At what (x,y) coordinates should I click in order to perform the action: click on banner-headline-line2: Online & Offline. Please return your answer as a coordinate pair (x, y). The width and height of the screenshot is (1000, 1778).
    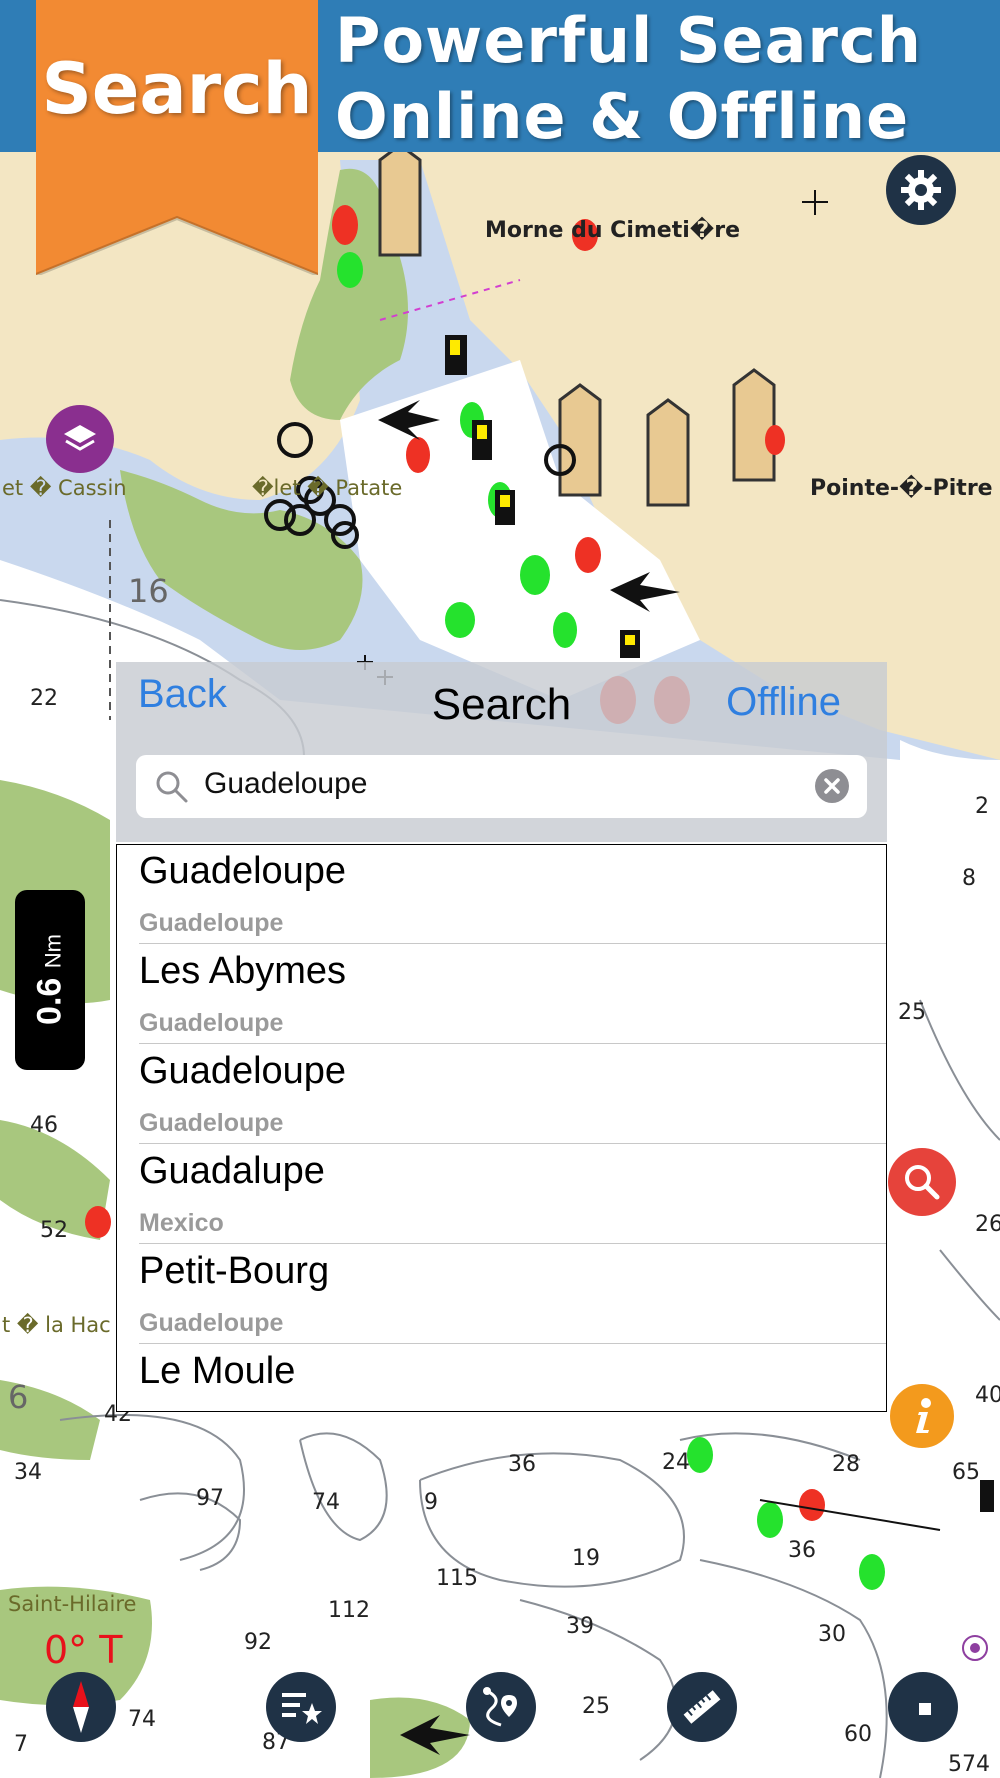
    Looking at the image, I should click on (622, 116).